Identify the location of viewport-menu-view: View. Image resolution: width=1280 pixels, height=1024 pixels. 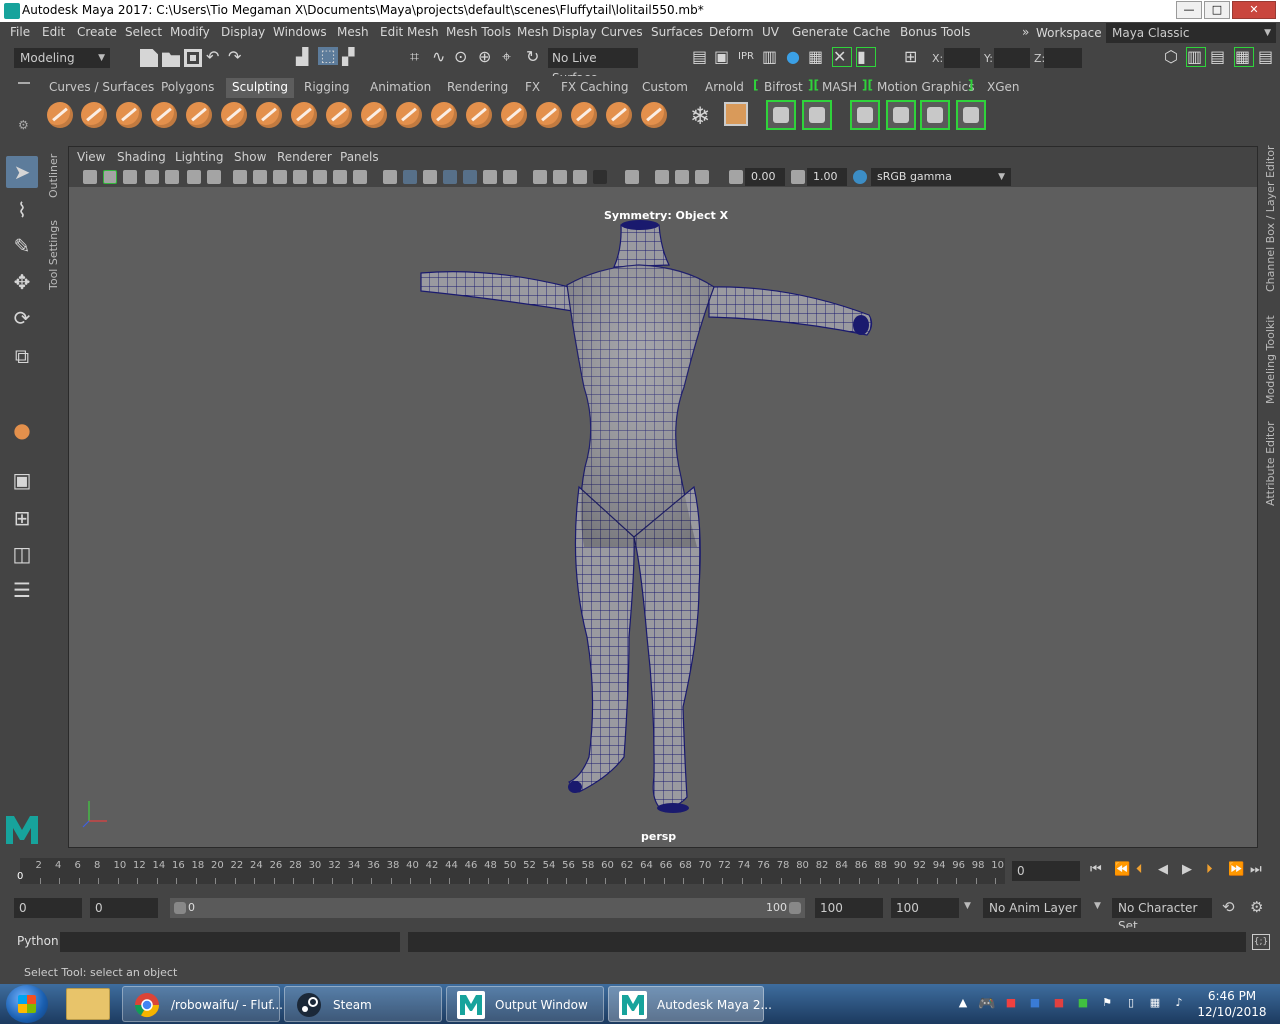
(91, 157).